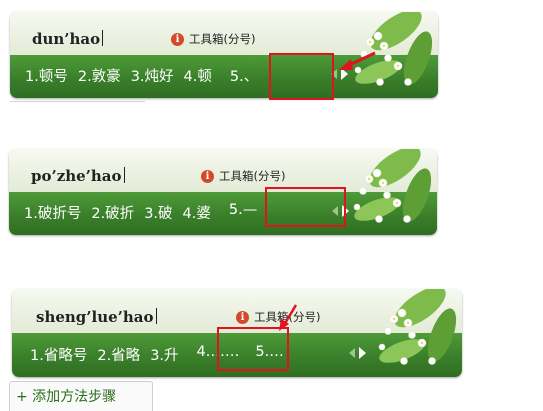  Describe the element at coordinates (66, 397) in the screenshot. I see `add-method-step-label: + 添加方法步骤` at that location.